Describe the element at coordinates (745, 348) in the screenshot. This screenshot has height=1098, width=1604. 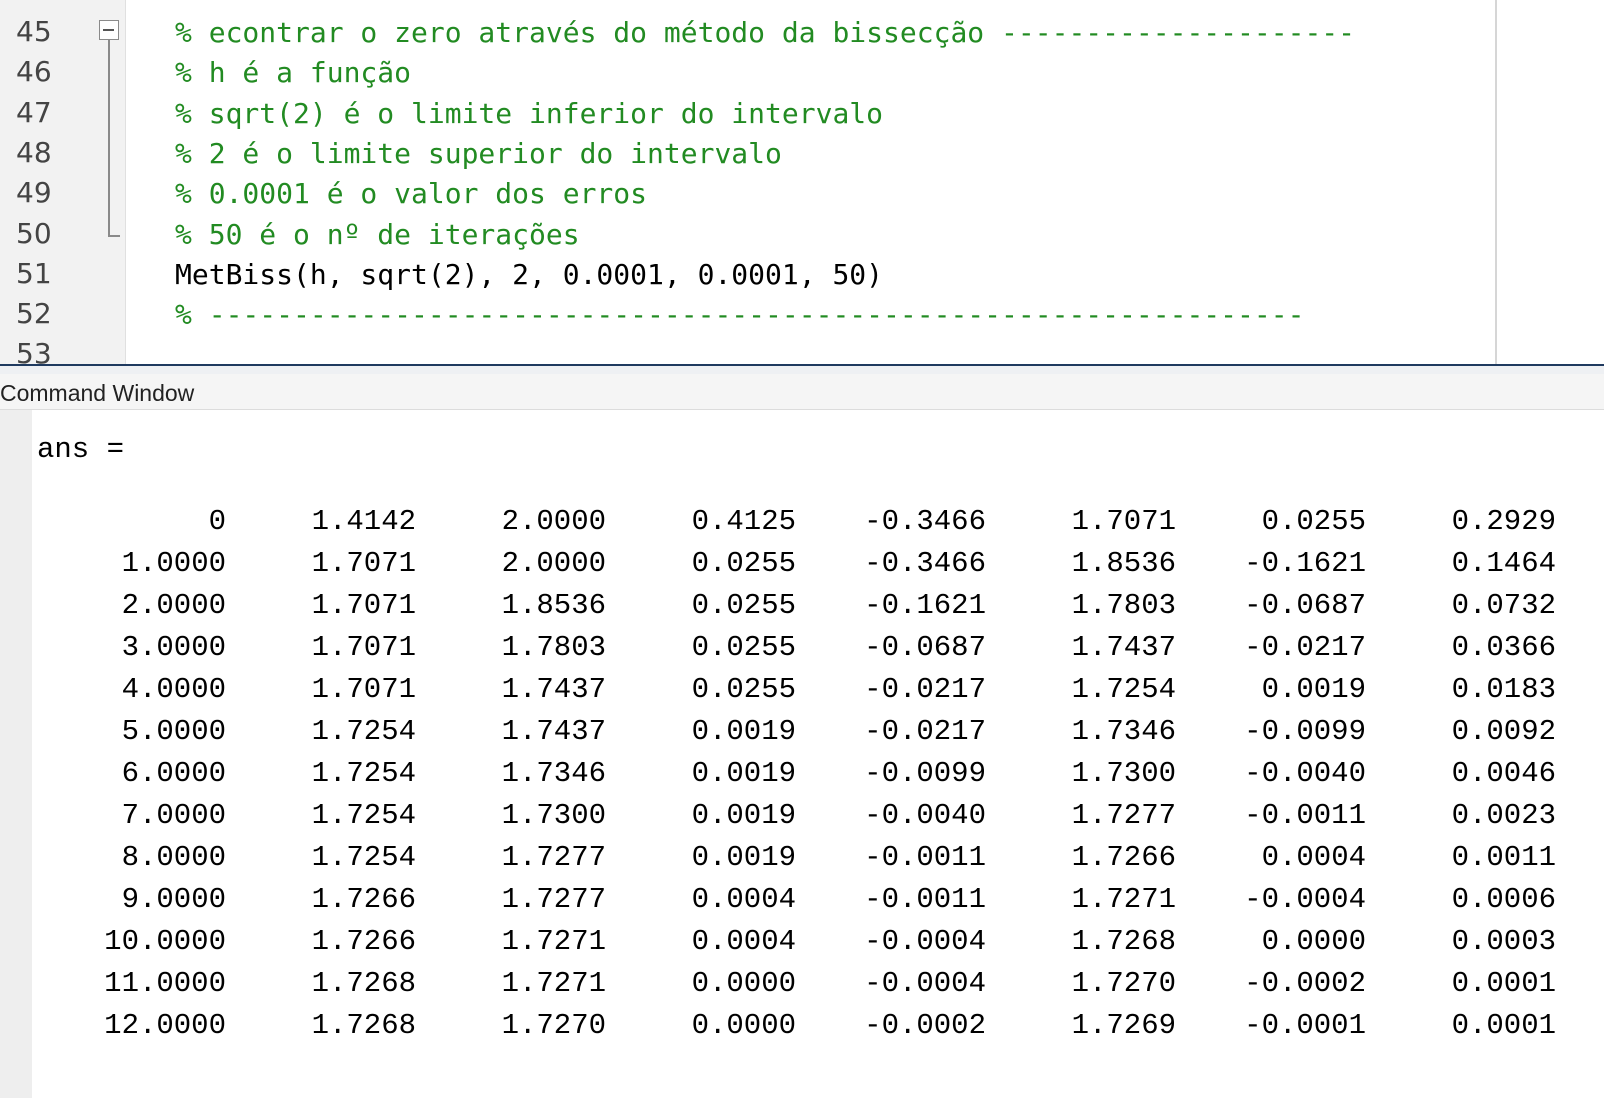
I see `editor-line: 53` at that location.